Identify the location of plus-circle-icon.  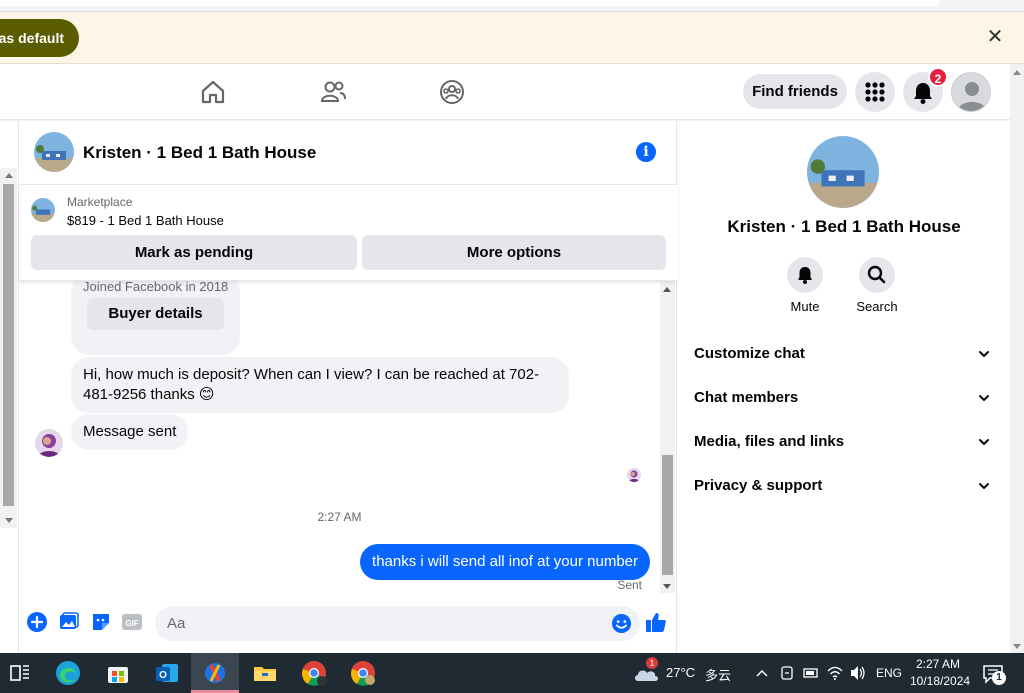
(37, 622).